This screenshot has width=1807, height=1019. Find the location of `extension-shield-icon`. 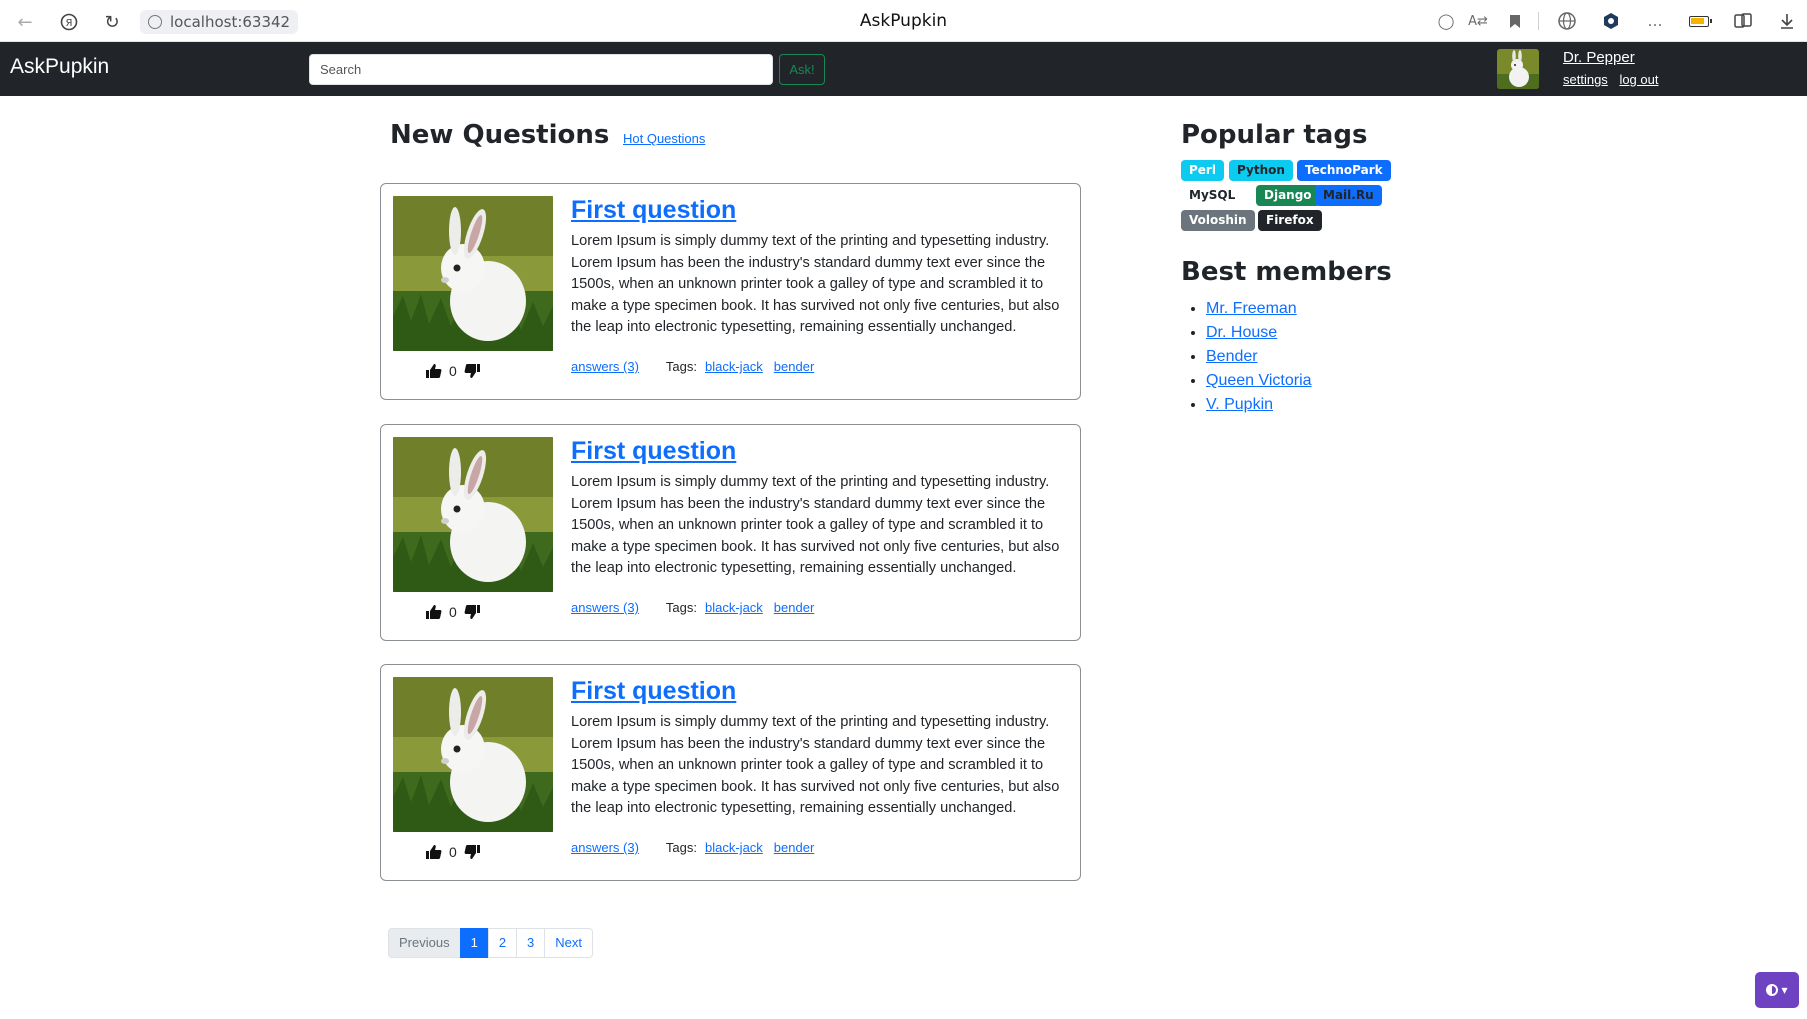

extension-shield-icon is located at coordinates (1611, 21).